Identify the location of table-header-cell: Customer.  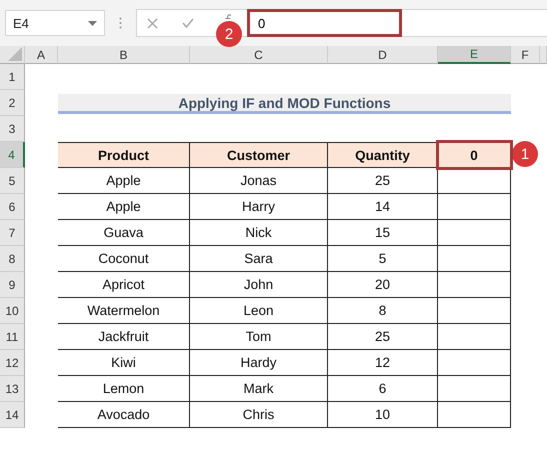
(259, 155).